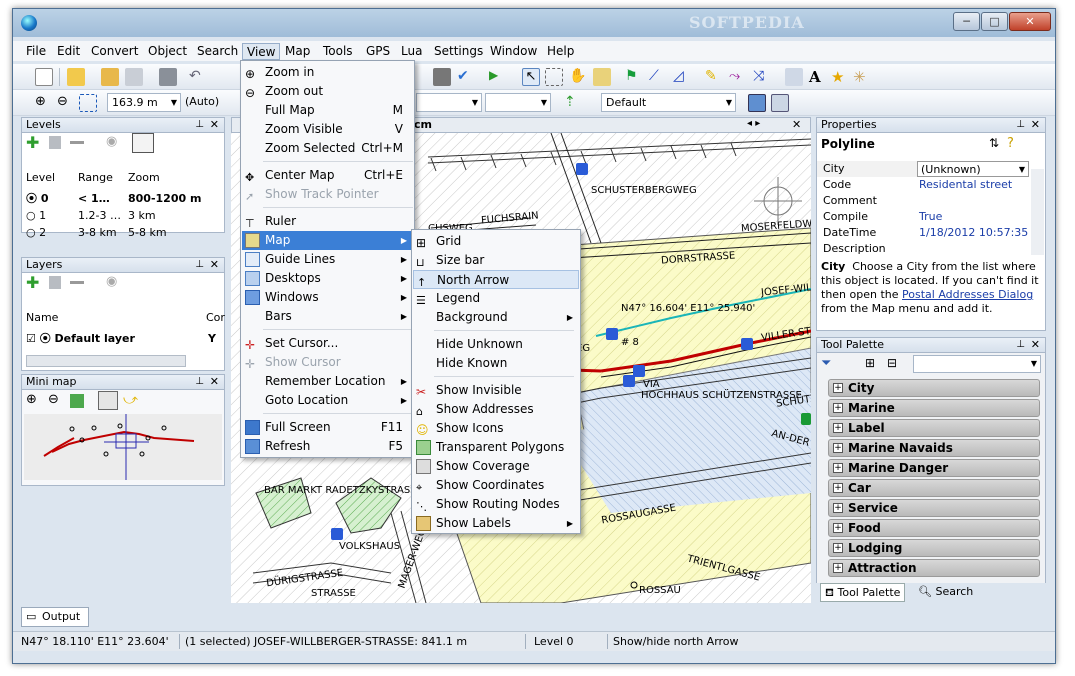 Image resolution: width=1075 pixels, height=676 pixels. I want to click on menu-item-ruler: ⊤ Ruler, so click(327, 221).